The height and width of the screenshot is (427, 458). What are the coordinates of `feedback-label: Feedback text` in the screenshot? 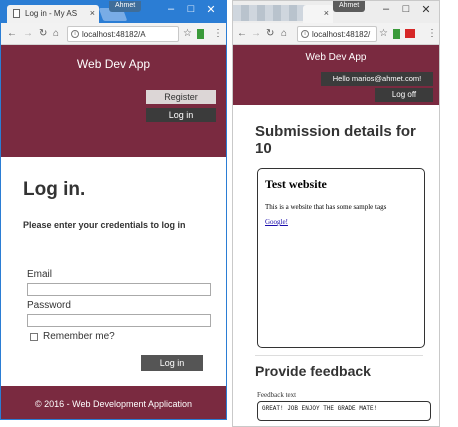 It's located at (277, 395).